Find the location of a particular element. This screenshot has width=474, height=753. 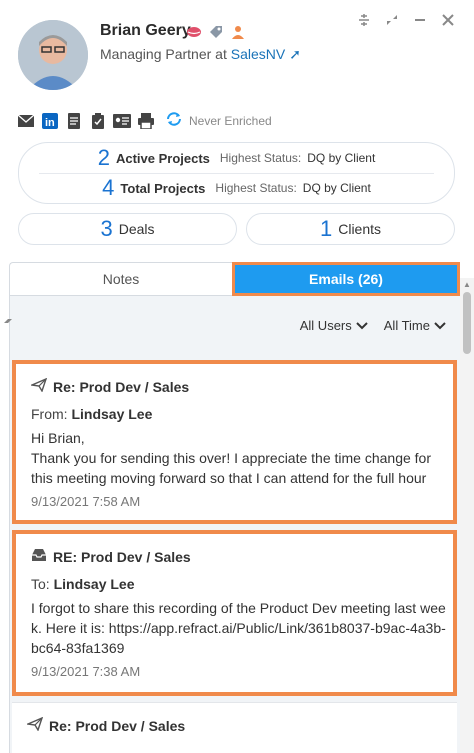

contact-title: Managing Partner at SalesNV ➚ is located at coordinates (200, 54).